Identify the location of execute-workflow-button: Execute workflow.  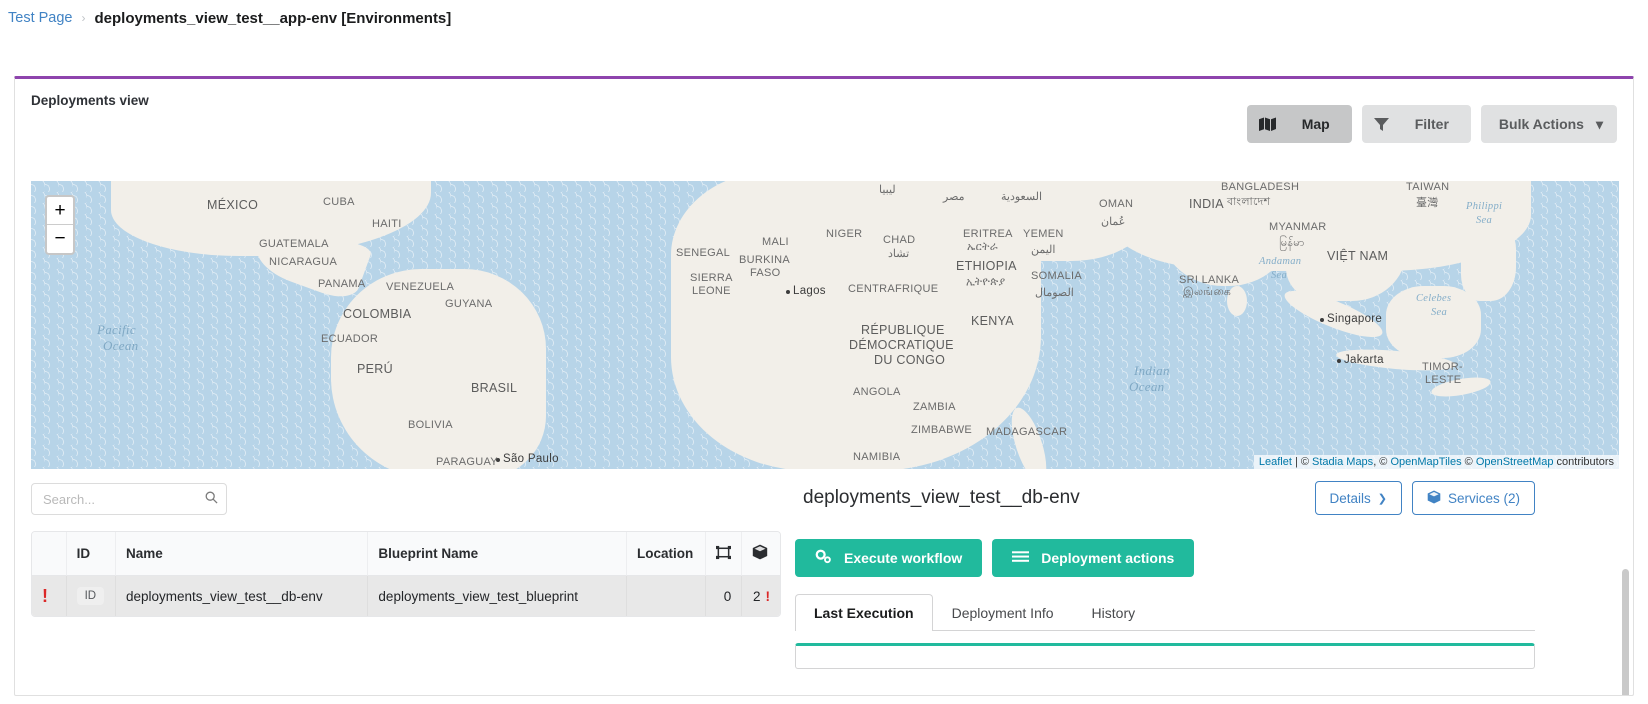
(889, 558).